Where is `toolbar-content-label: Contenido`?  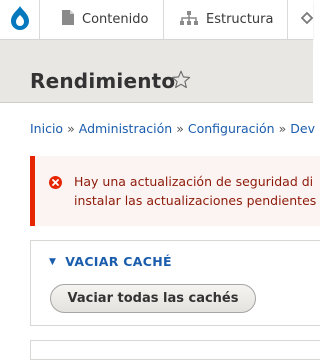 toolbar-content-label: Contenido is located at coordinates (115, 19).